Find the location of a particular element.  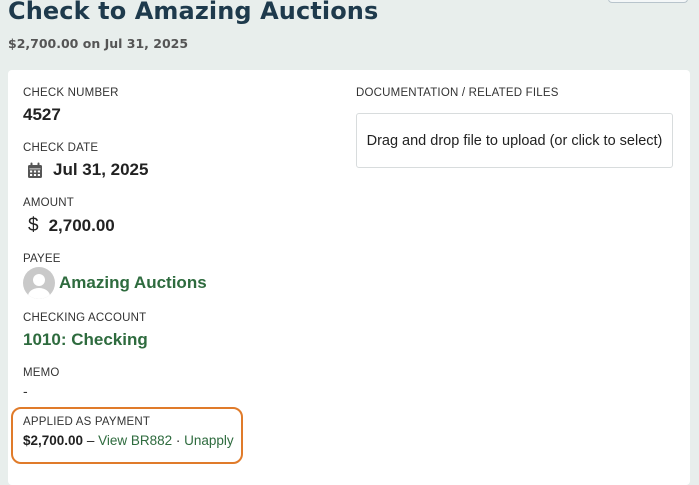

applied-amount: $2,700.00 is located at coordinates (53, 440).